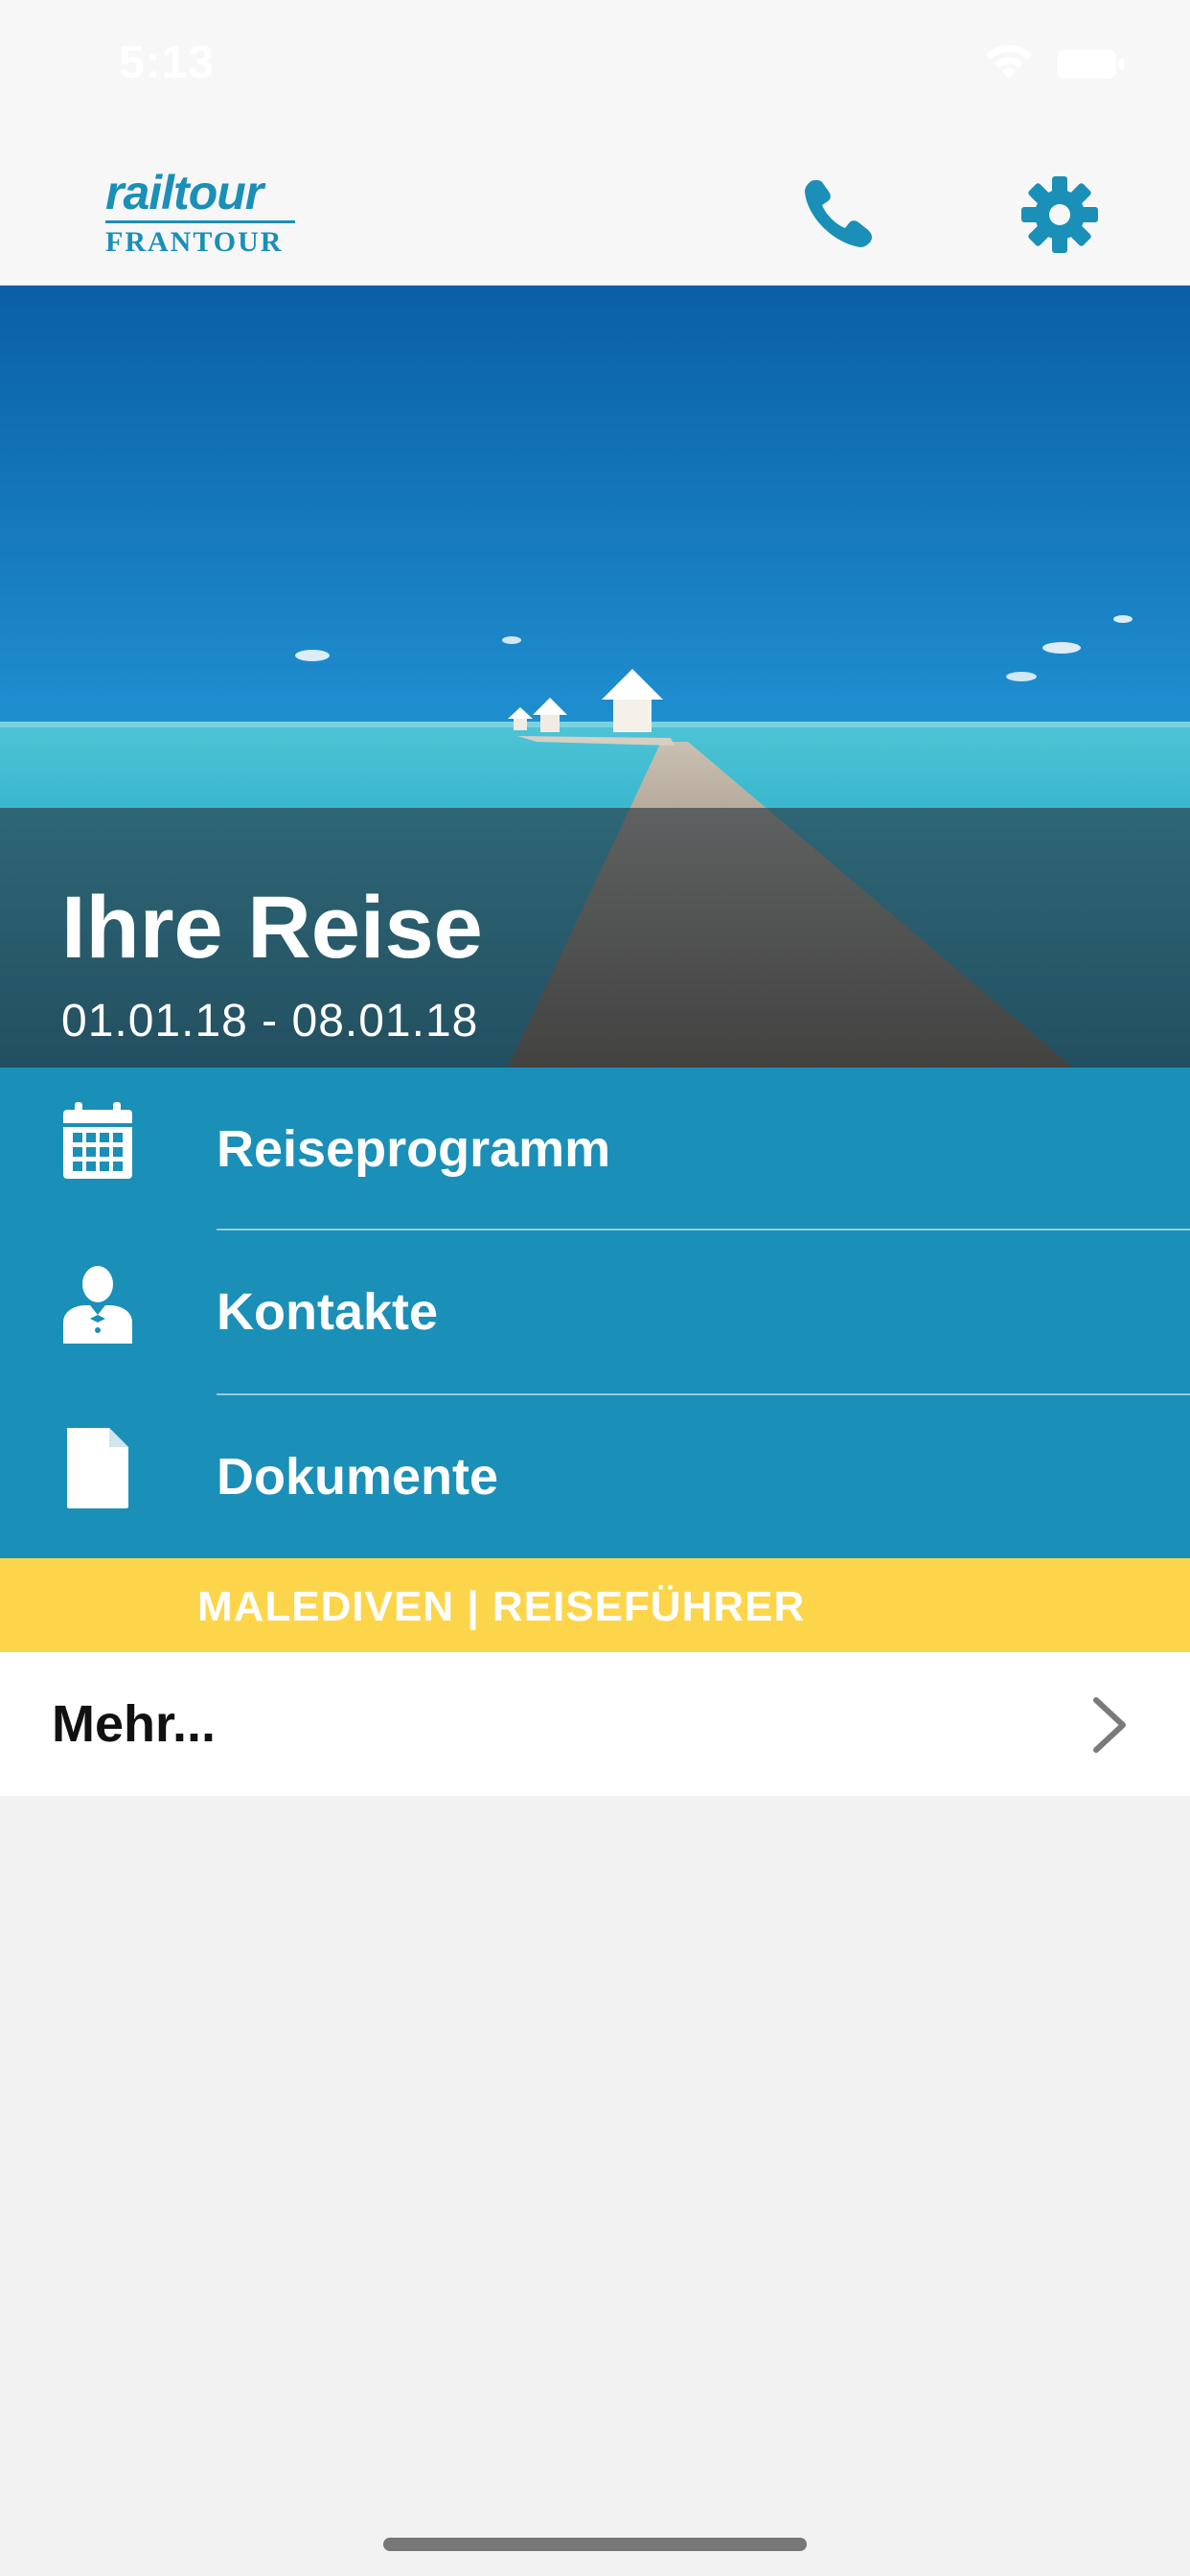  I want to click on document-icon, so click(97, 1468).